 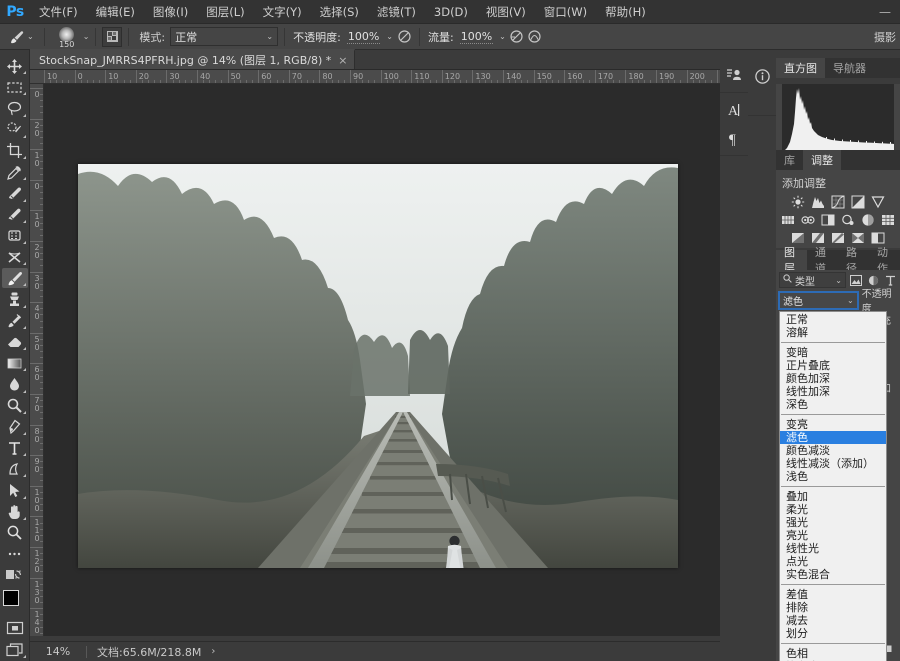 I want to click on more-tools-button, so click(x=15, y=554).